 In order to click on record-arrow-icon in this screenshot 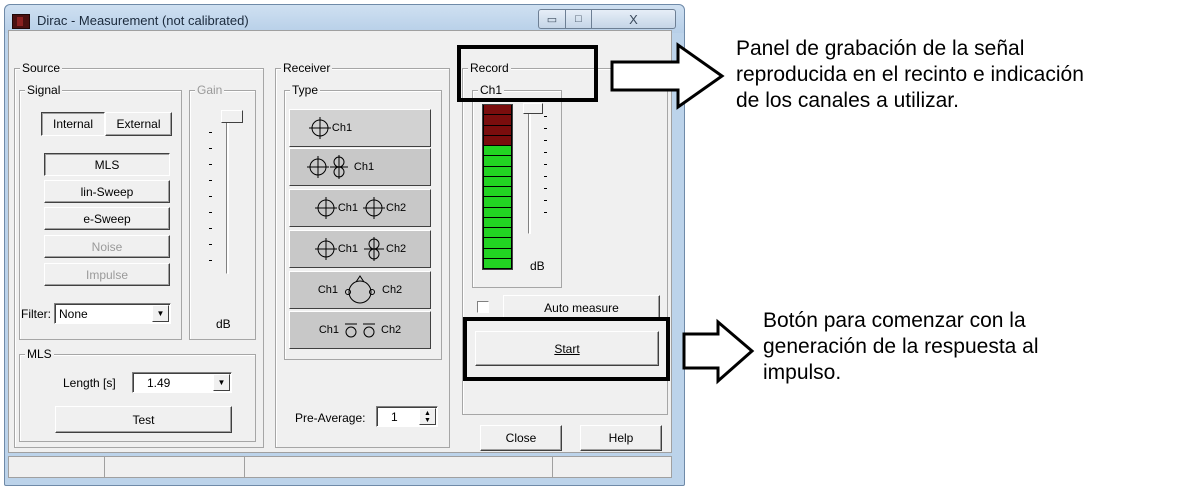, I will do `click(667, 76)`.